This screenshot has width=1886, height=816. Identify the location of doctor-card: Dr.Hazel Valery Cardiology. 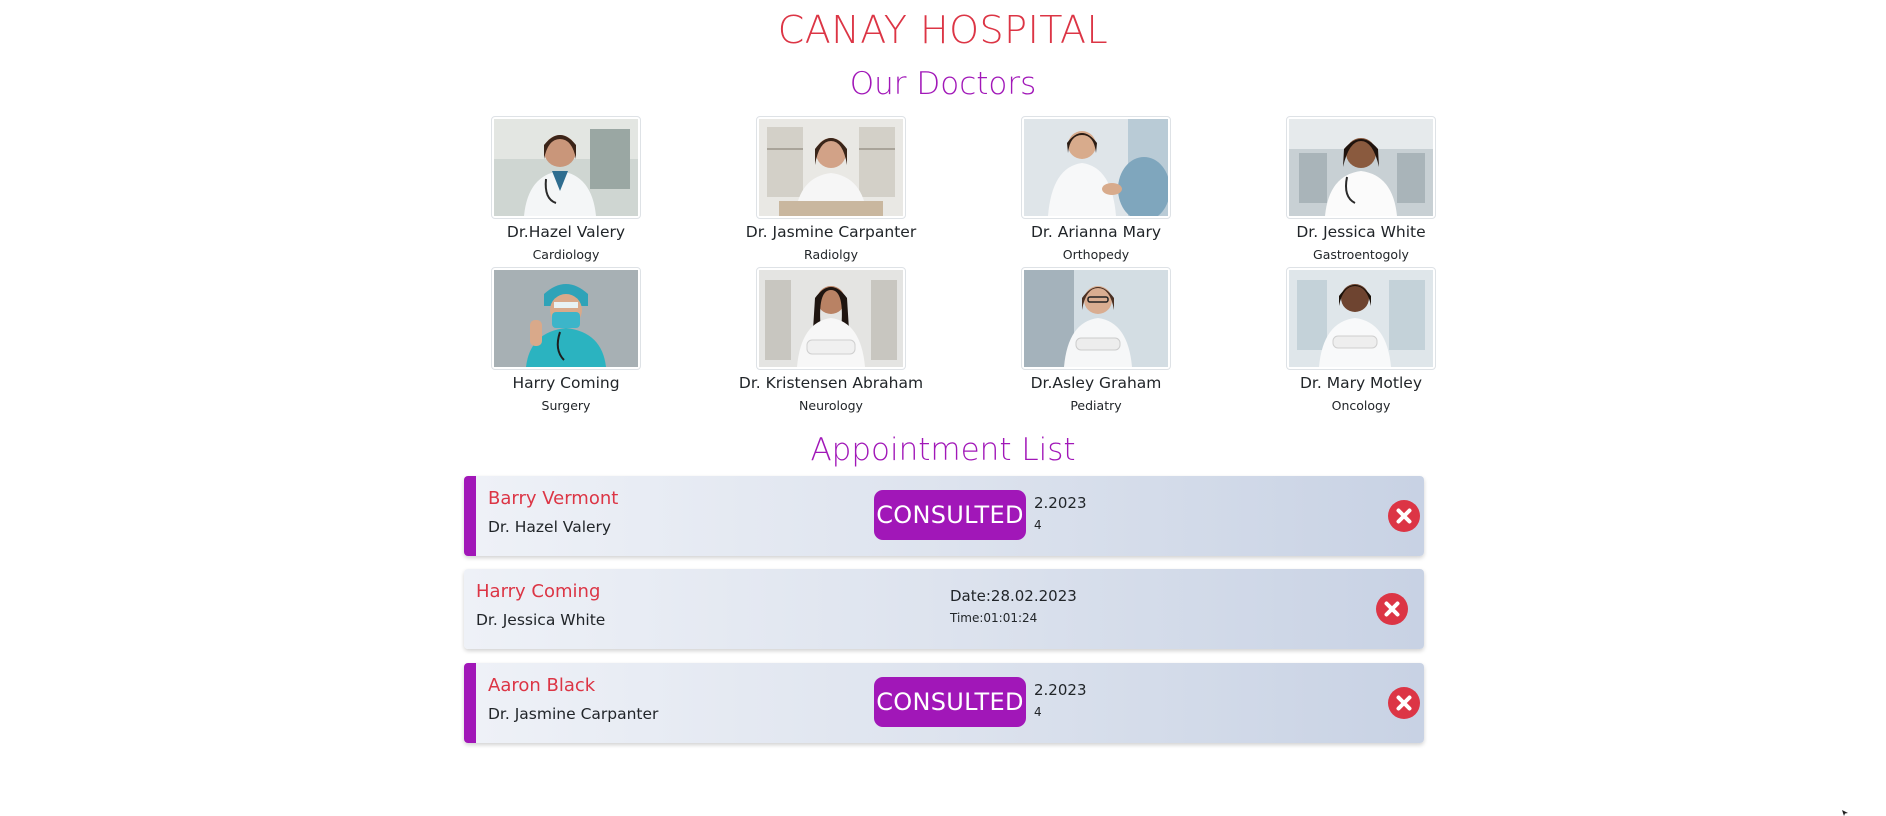
(566, 189).